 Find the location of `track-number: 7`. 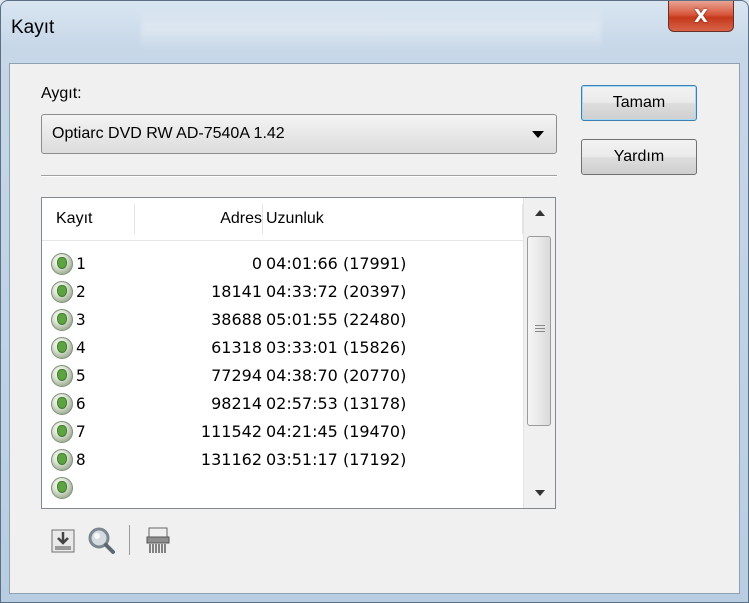

track-number: 7 is located at coordinates (81, 431).